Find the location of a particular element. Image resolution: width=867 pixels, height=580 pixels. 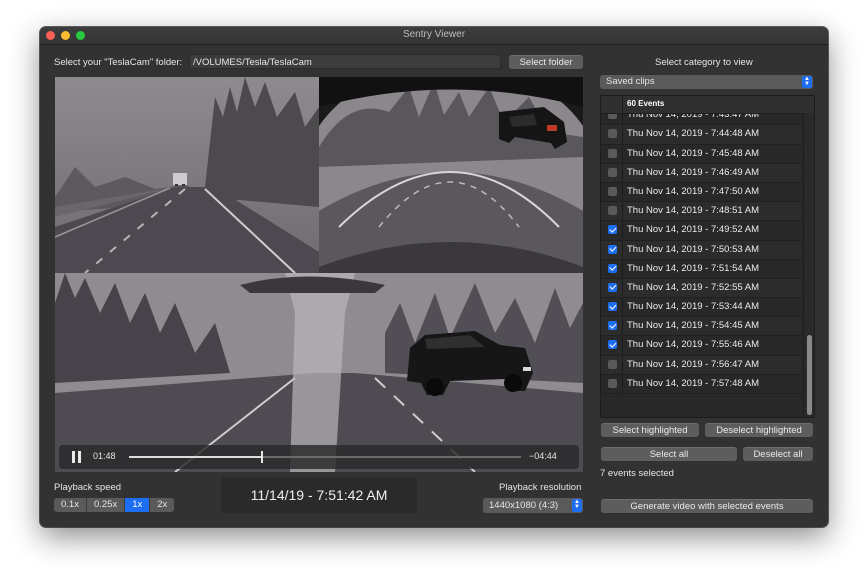

event-row: Thu Nov 14, 2019 - 7:45:48 AM is located at coordinates (701, 154).